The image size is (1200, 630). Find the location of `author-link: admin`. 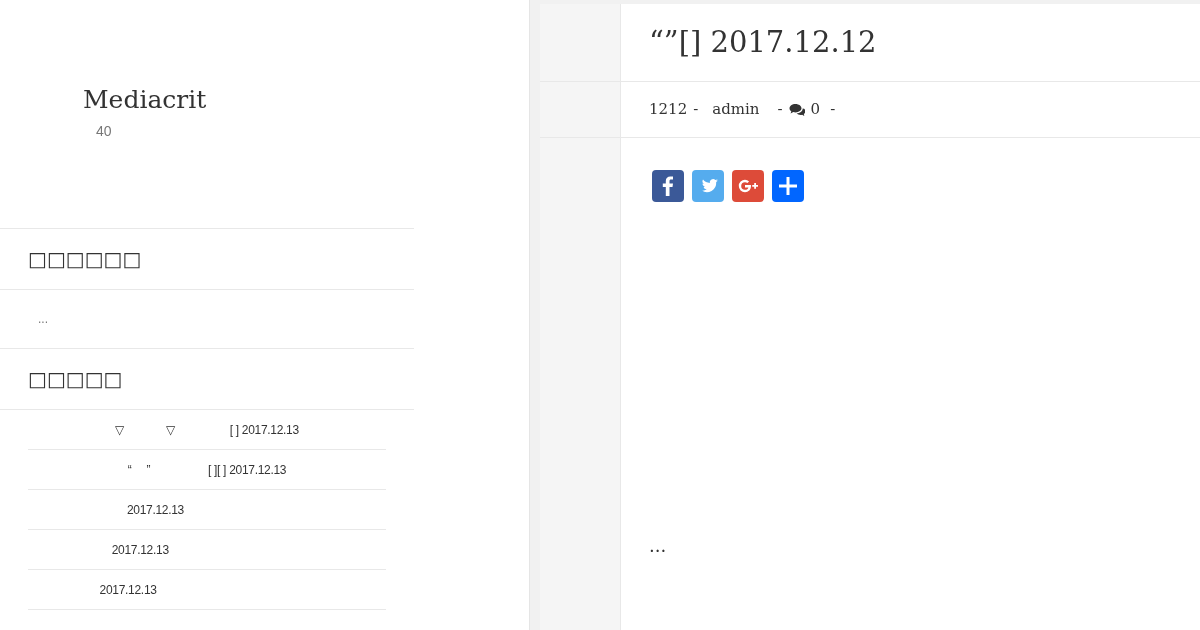

author-link: admin is located at coordinates (736, 109).